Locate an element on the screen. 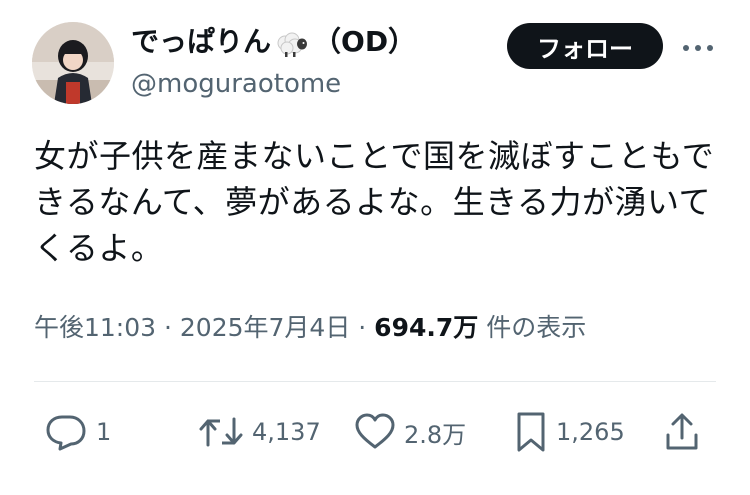  tweet-time: 午後11:03 is located at coordinates (95, 327).